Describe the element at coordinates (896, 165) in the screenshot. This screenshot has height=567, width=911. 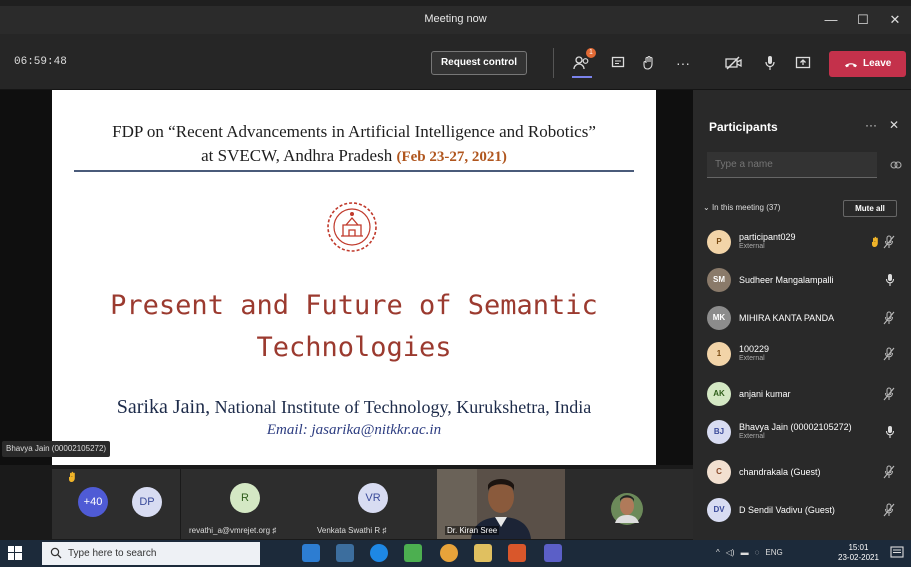
I see `share-invite-icon` at that location.